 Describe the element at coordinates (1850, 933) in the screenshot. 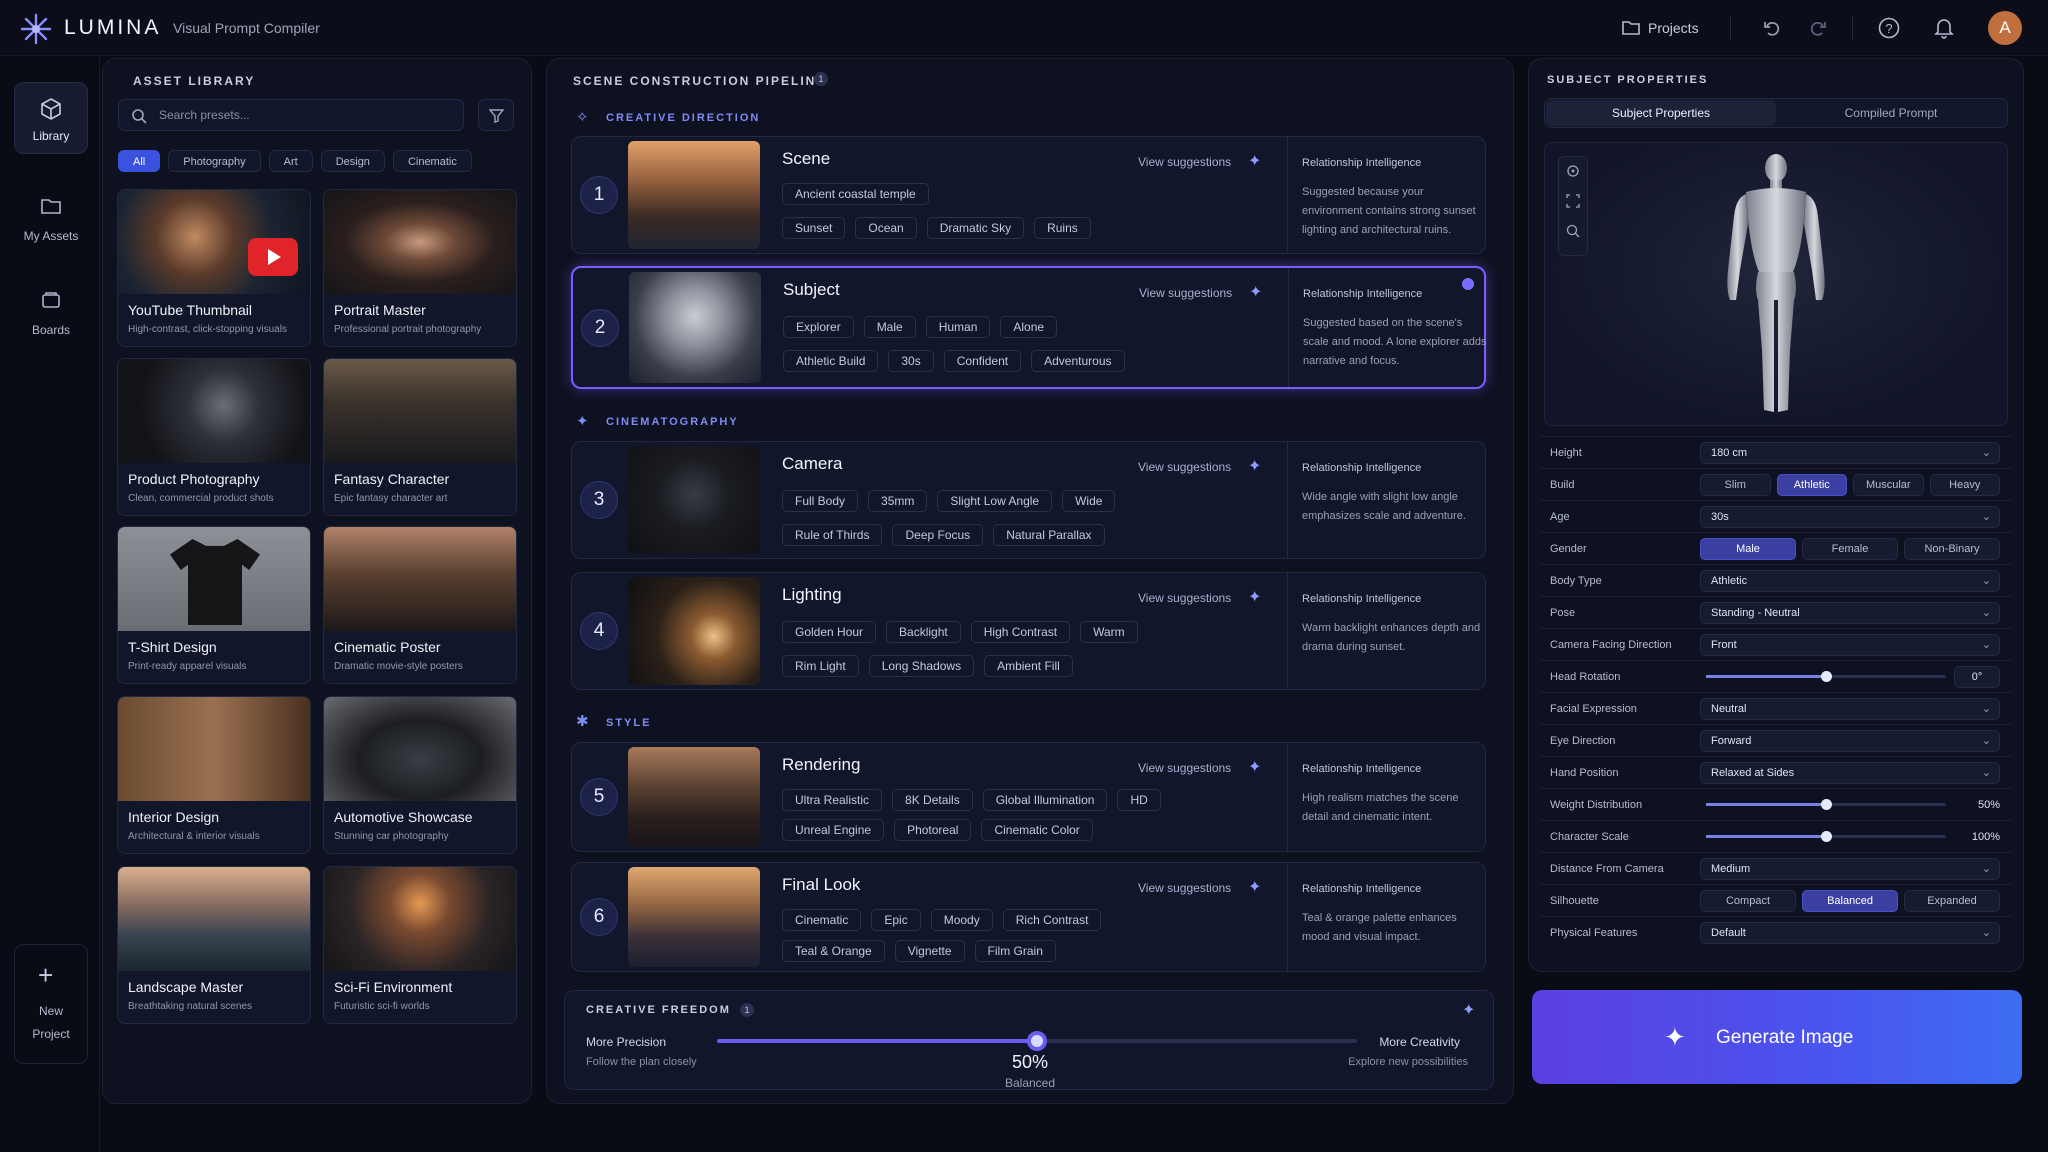

I see `features-select: Default ⌄` at that location.